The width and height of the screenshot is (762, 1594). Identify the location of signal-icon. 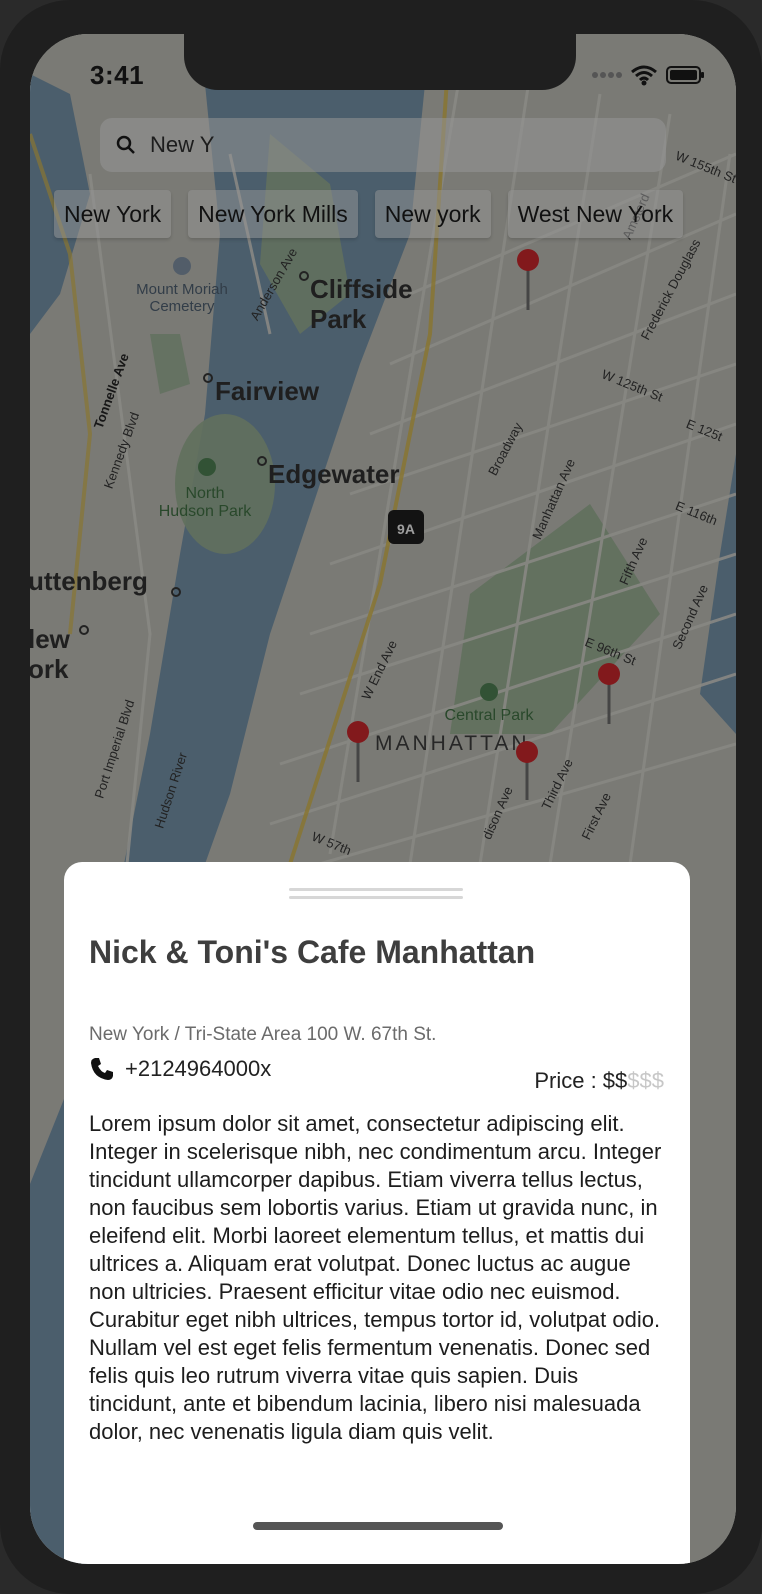
(607, 75).